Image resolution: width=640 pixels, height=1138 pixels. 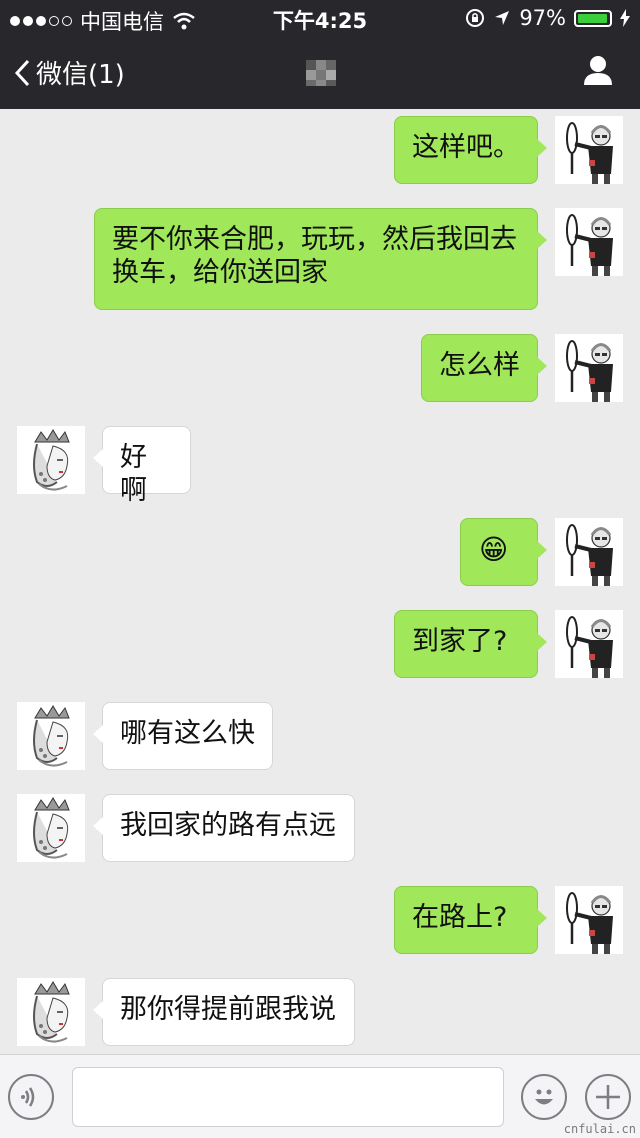 What do you see at coordinates (502, 18) in the screenshot?
I see `location-arrow-icon` at bounding box center [502, 18].